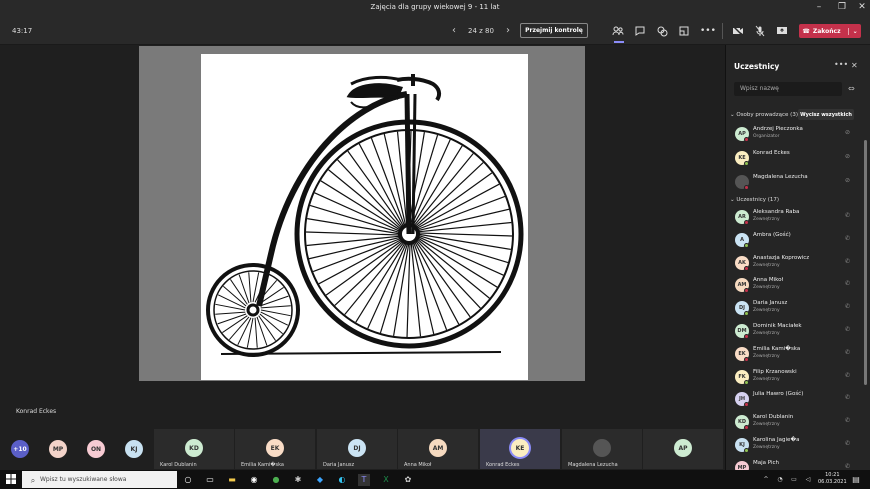 The image size is (870, 489). What do you see at coordinates (832, 479) in the screenshot?
I see `taskbar-clock: 10:21 06.03.2021` at bounding box center [832, 479].